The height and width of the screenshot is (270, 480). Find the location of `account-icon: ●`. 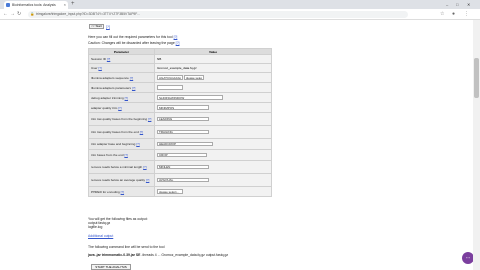

account-icon: ● is located at coordinates (453, 14).